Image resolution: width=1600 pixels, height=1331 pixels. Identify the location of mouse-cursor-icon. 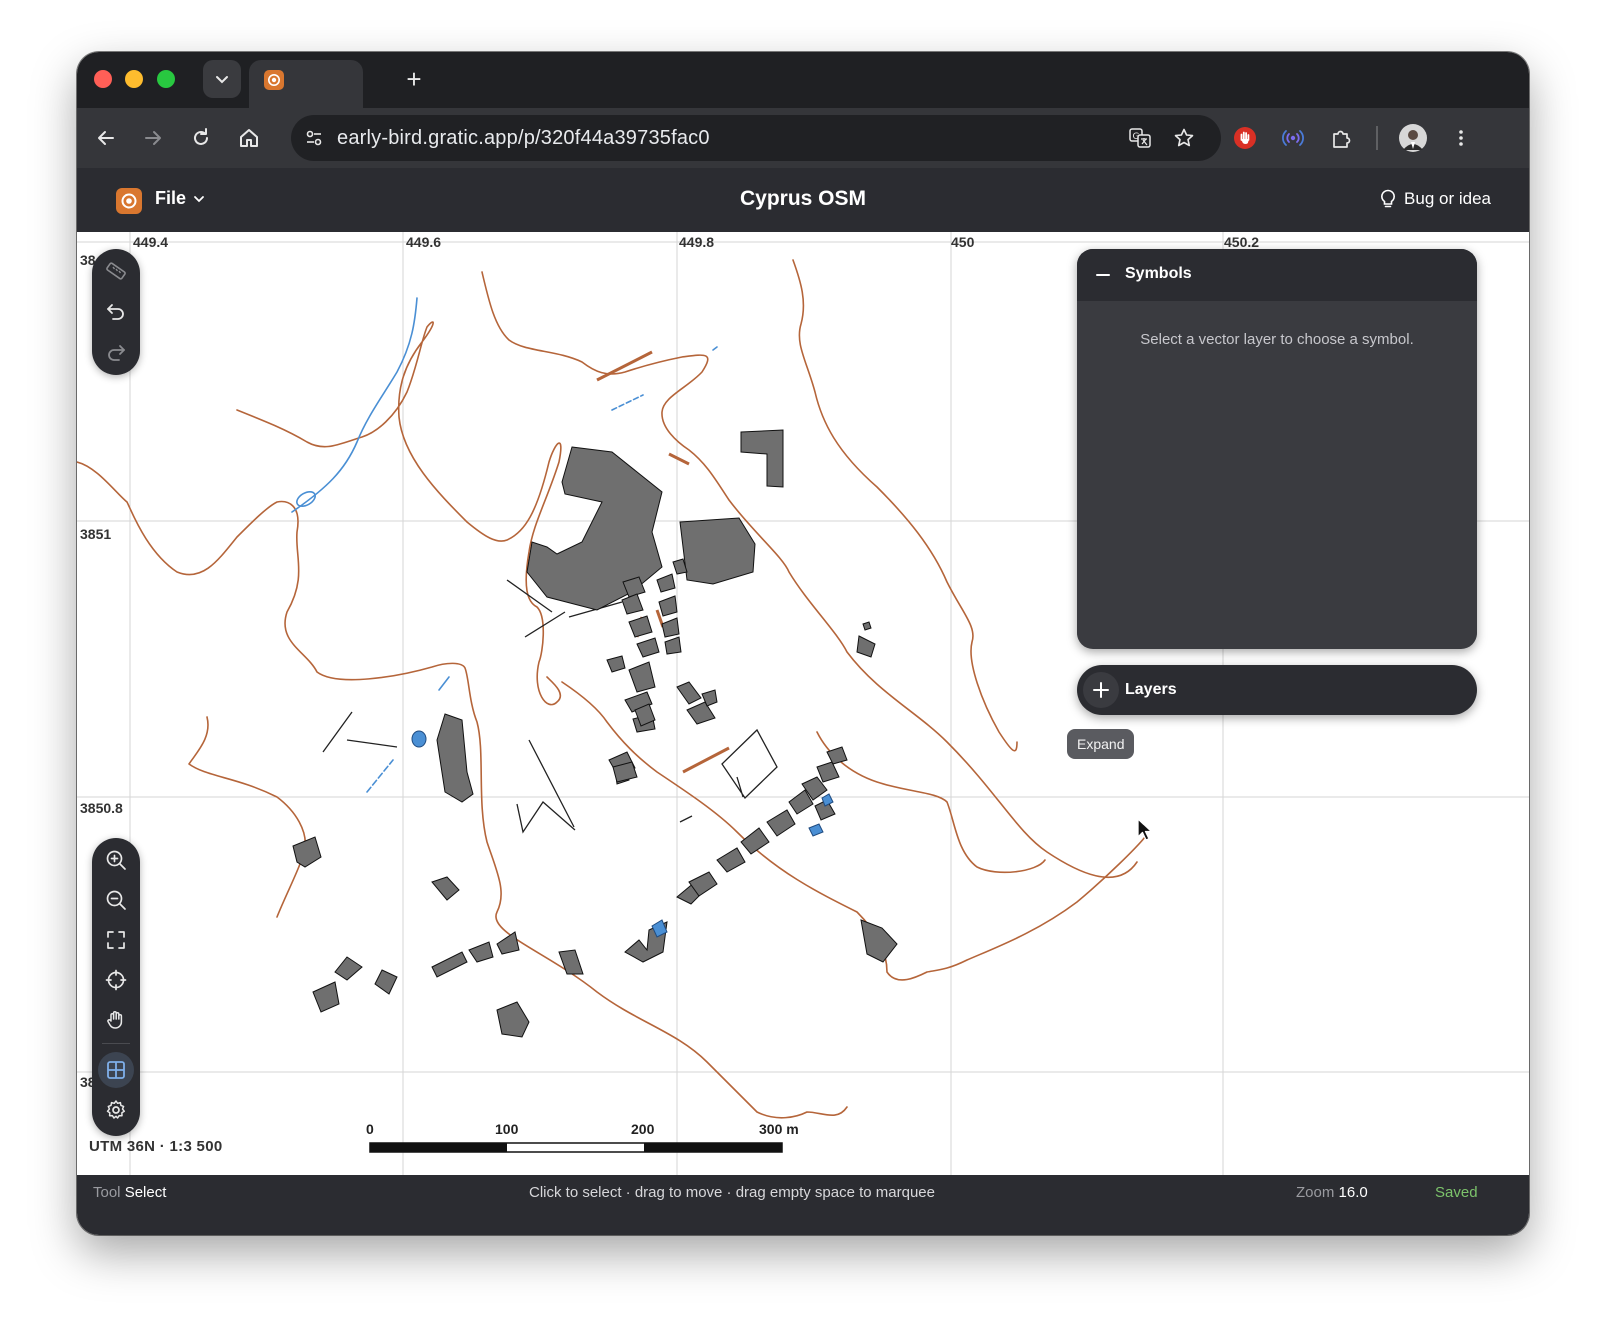
(1145, 829).